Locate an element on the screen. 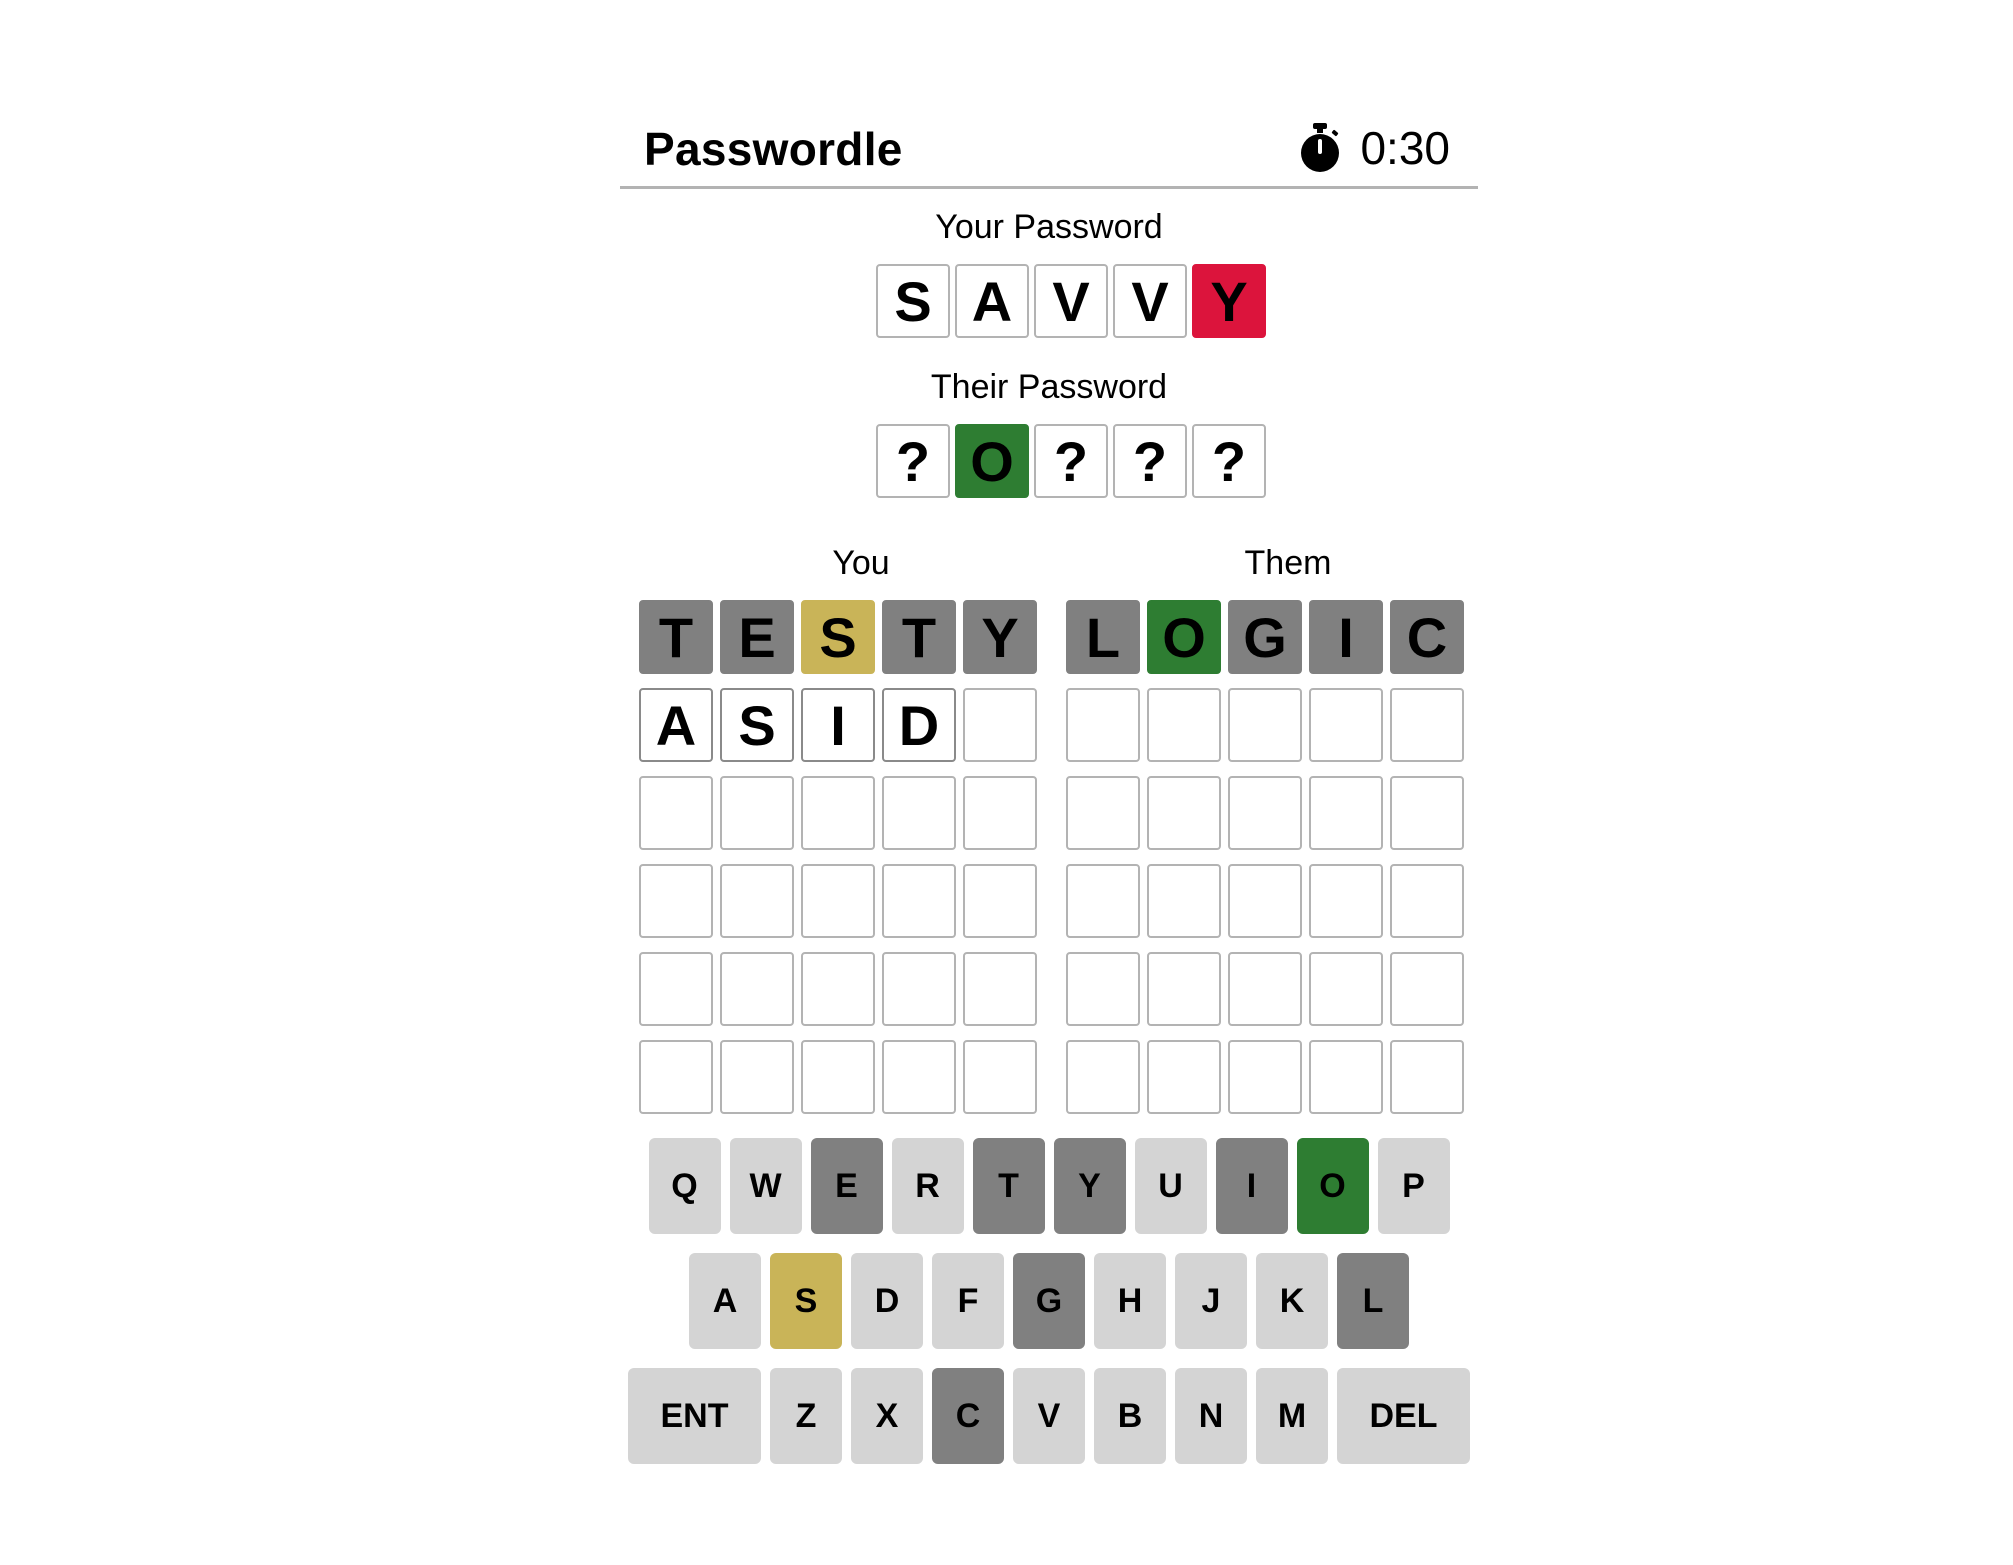 The height and width of the screenshot is (1565, 2013). key-l: L is located at coordinates (1373, 1301).